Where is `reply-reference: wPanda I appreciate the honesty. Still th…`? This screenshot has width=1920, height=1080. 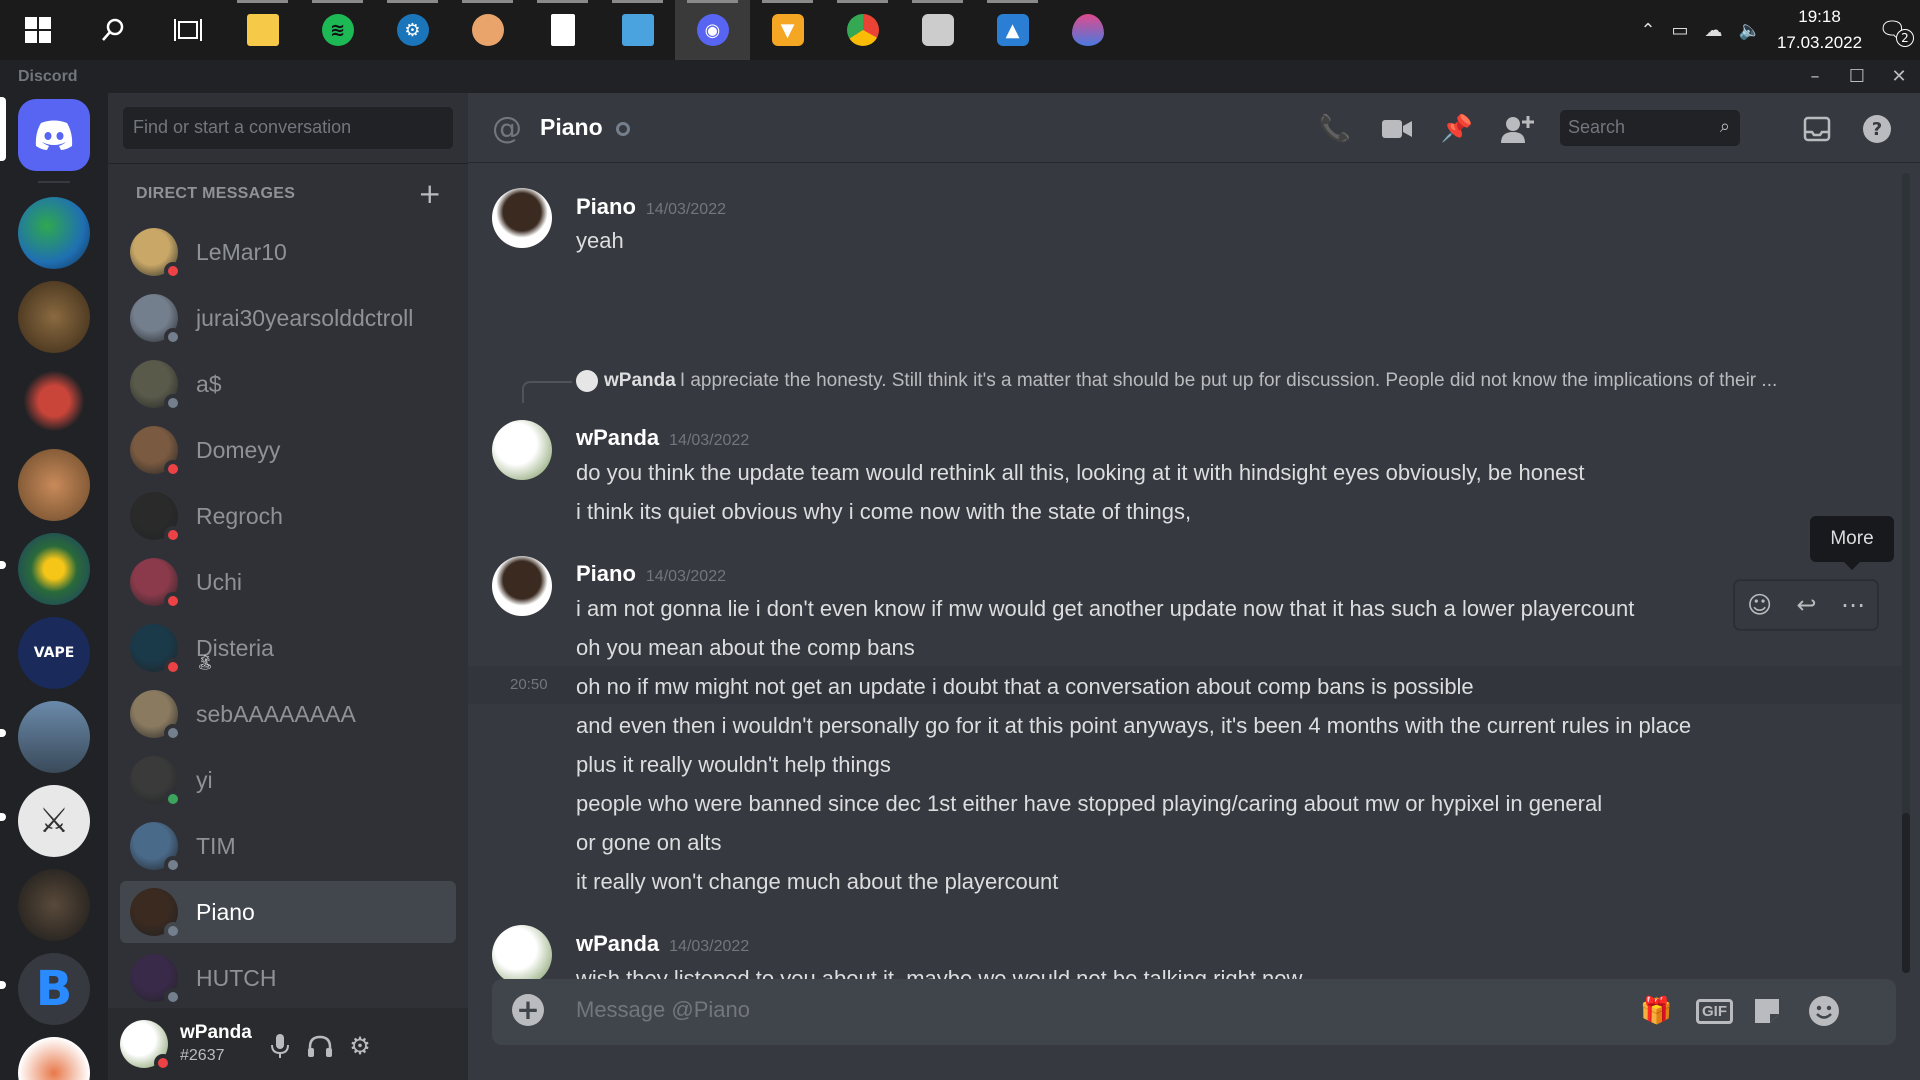 reply-reference: wPanda I appreciate the honesty. Still th… is located at coordinates (1176, 381).